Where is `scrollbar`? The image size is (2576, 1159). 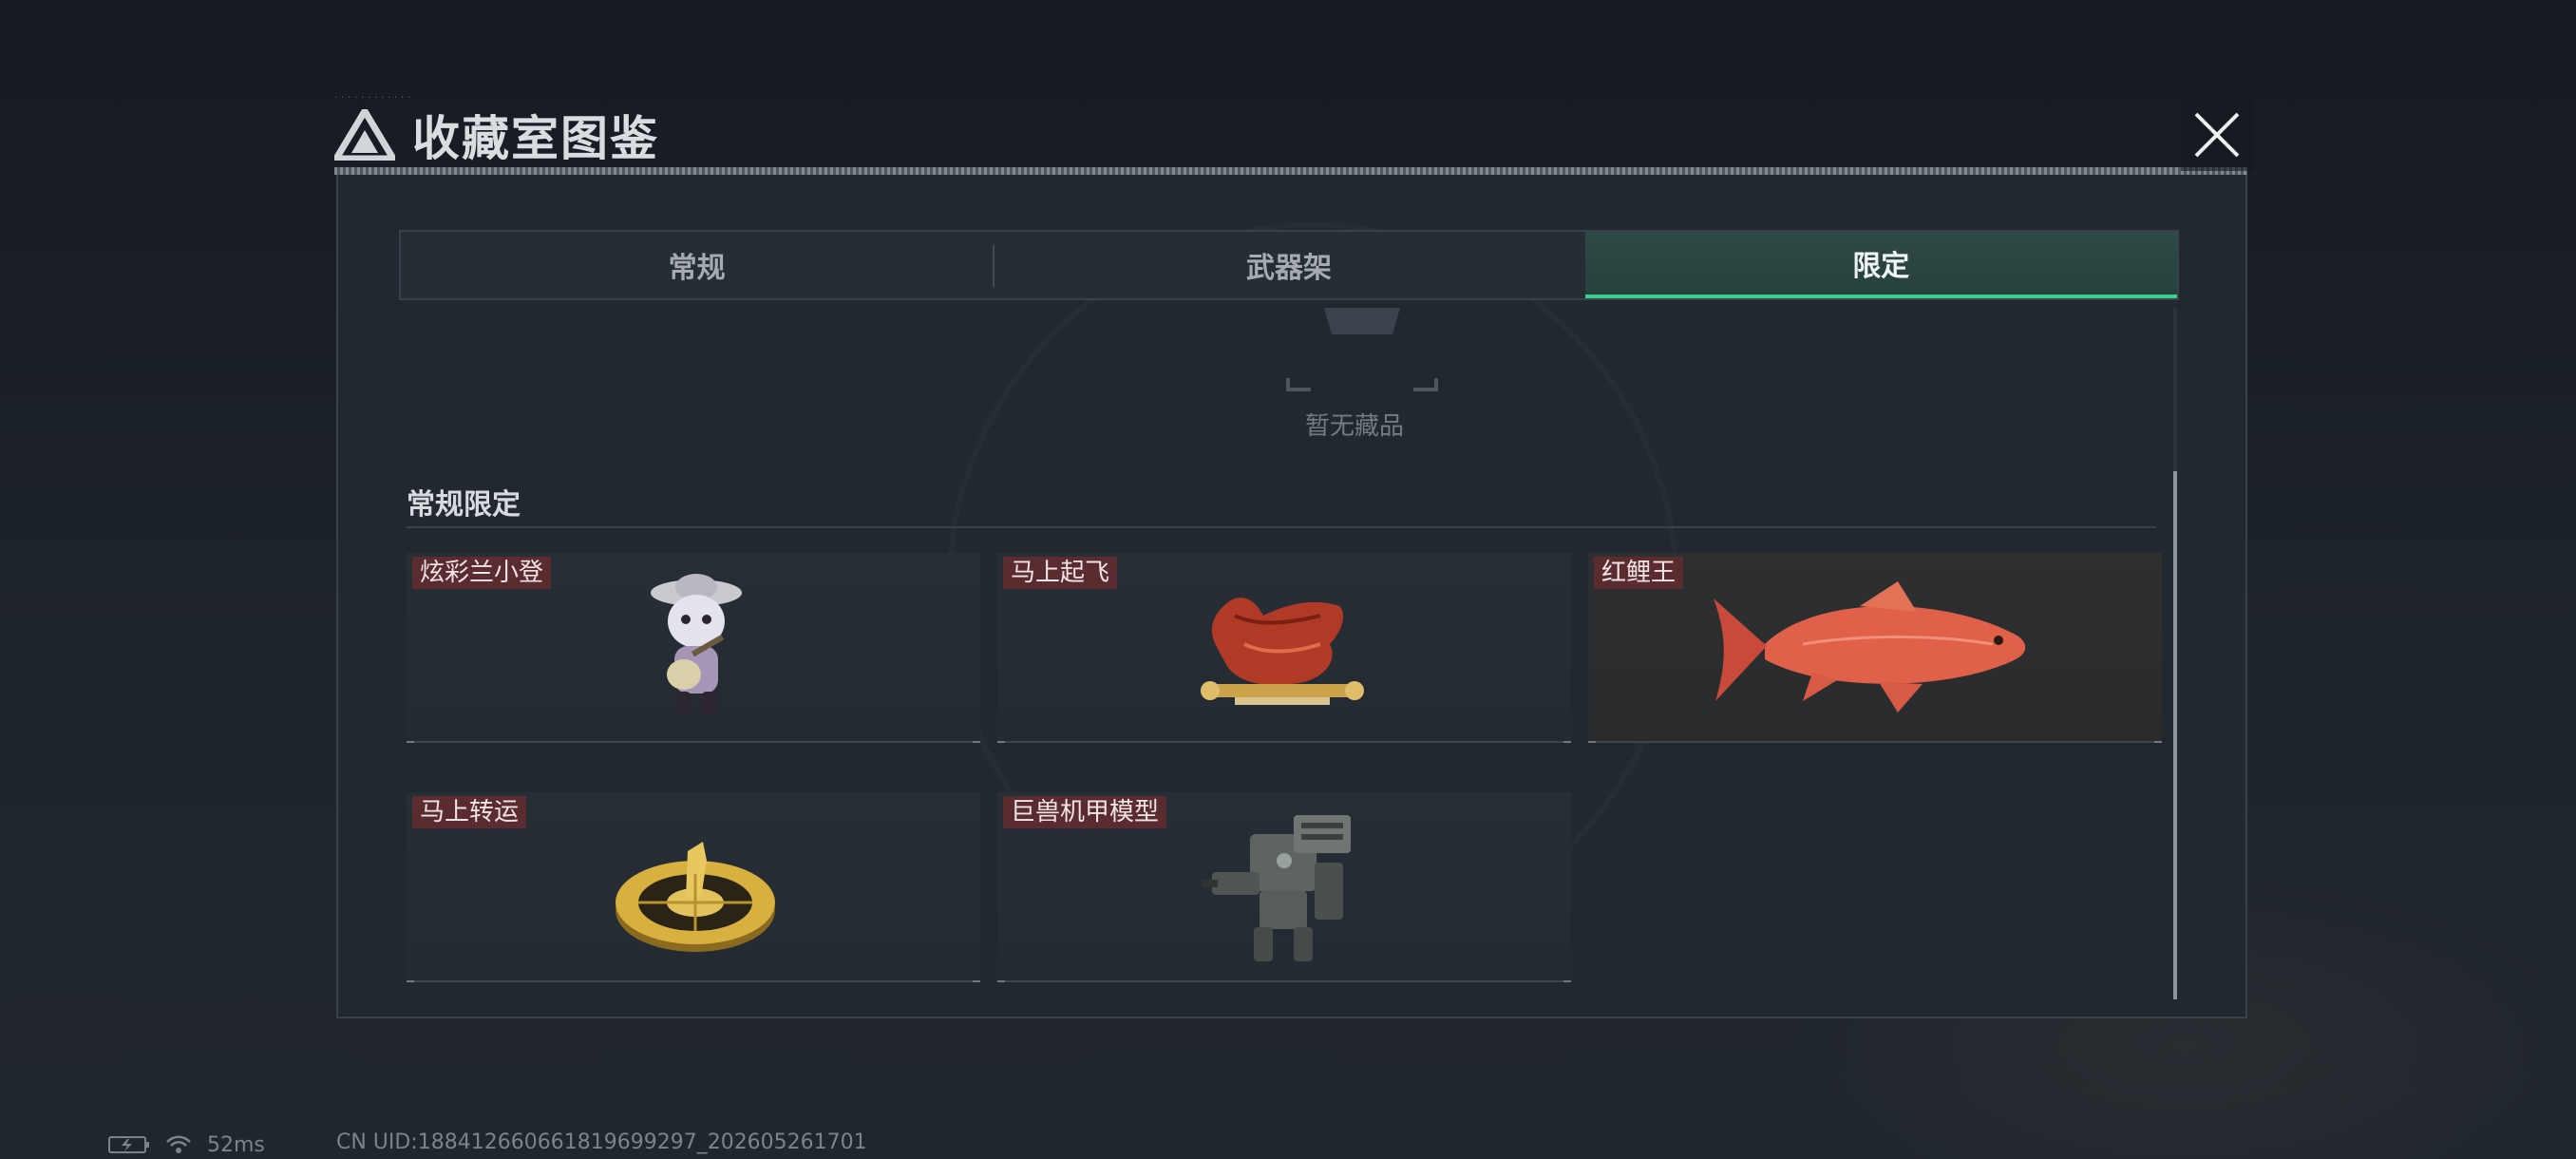
scrollbar is located at coordinates (2175, 653).